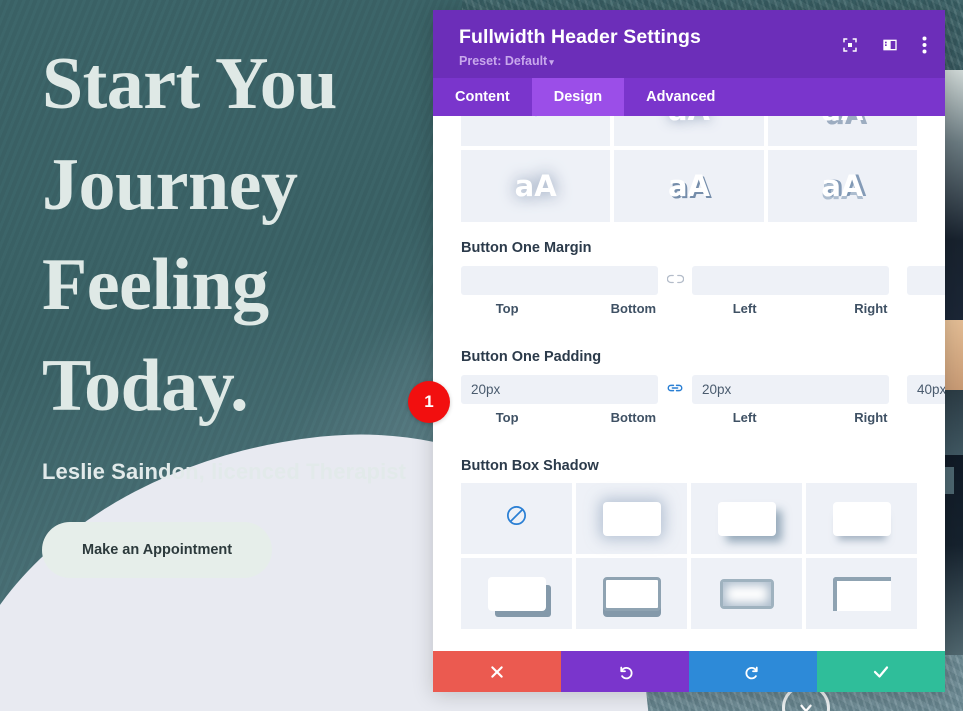 The image size is (963, 711). Describe the element at coordinates (157, 549) in the screenshot. I see `make-appointment-button: Make an Appointment` at that location.